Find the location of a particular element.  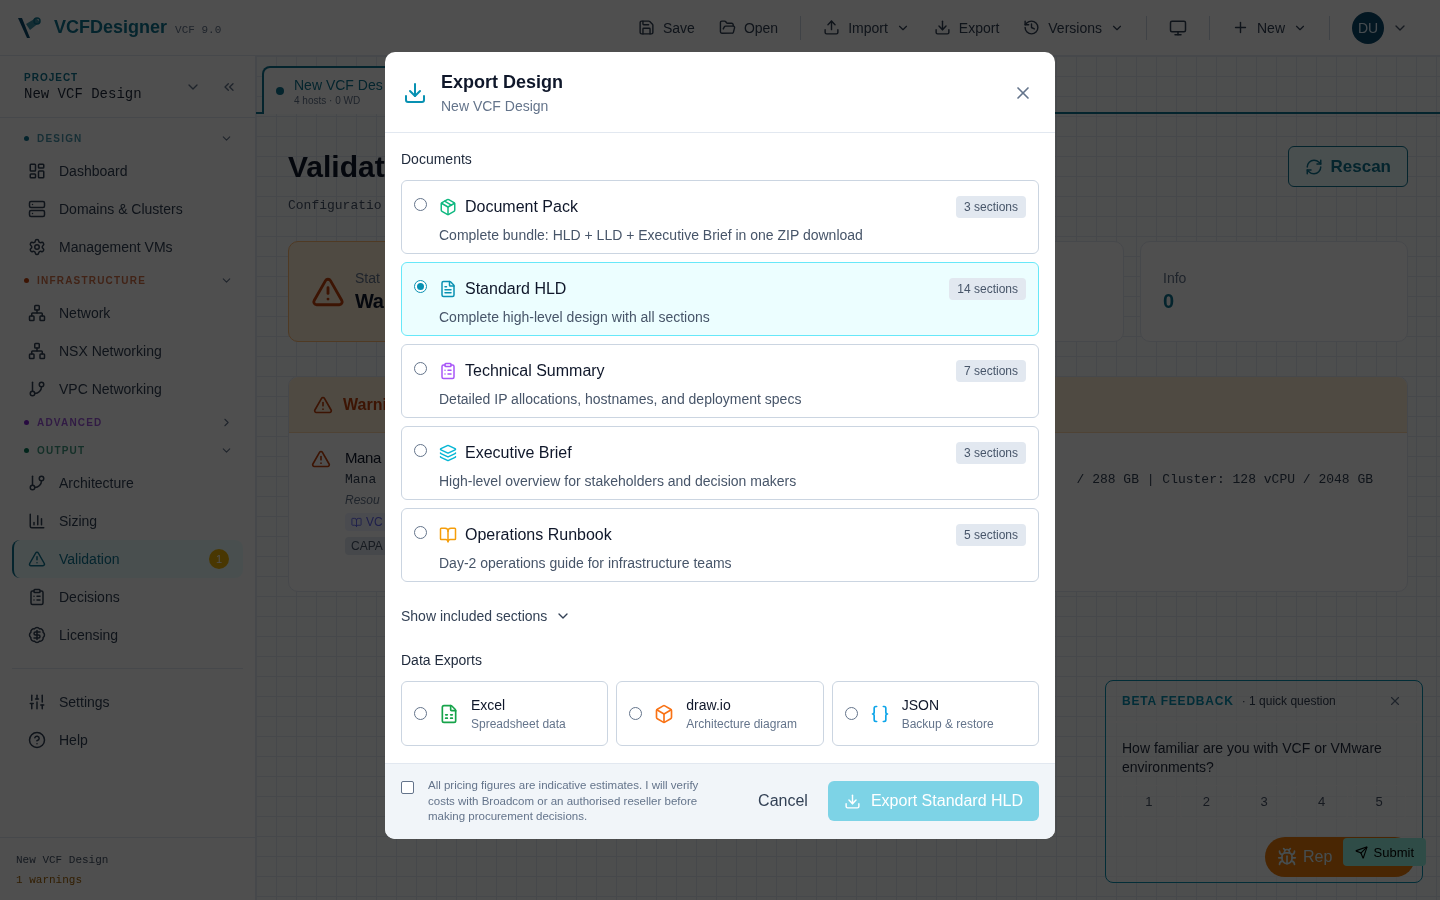

feedback-title: BETA FEEDBACK is located at coordinates (1178, 701).